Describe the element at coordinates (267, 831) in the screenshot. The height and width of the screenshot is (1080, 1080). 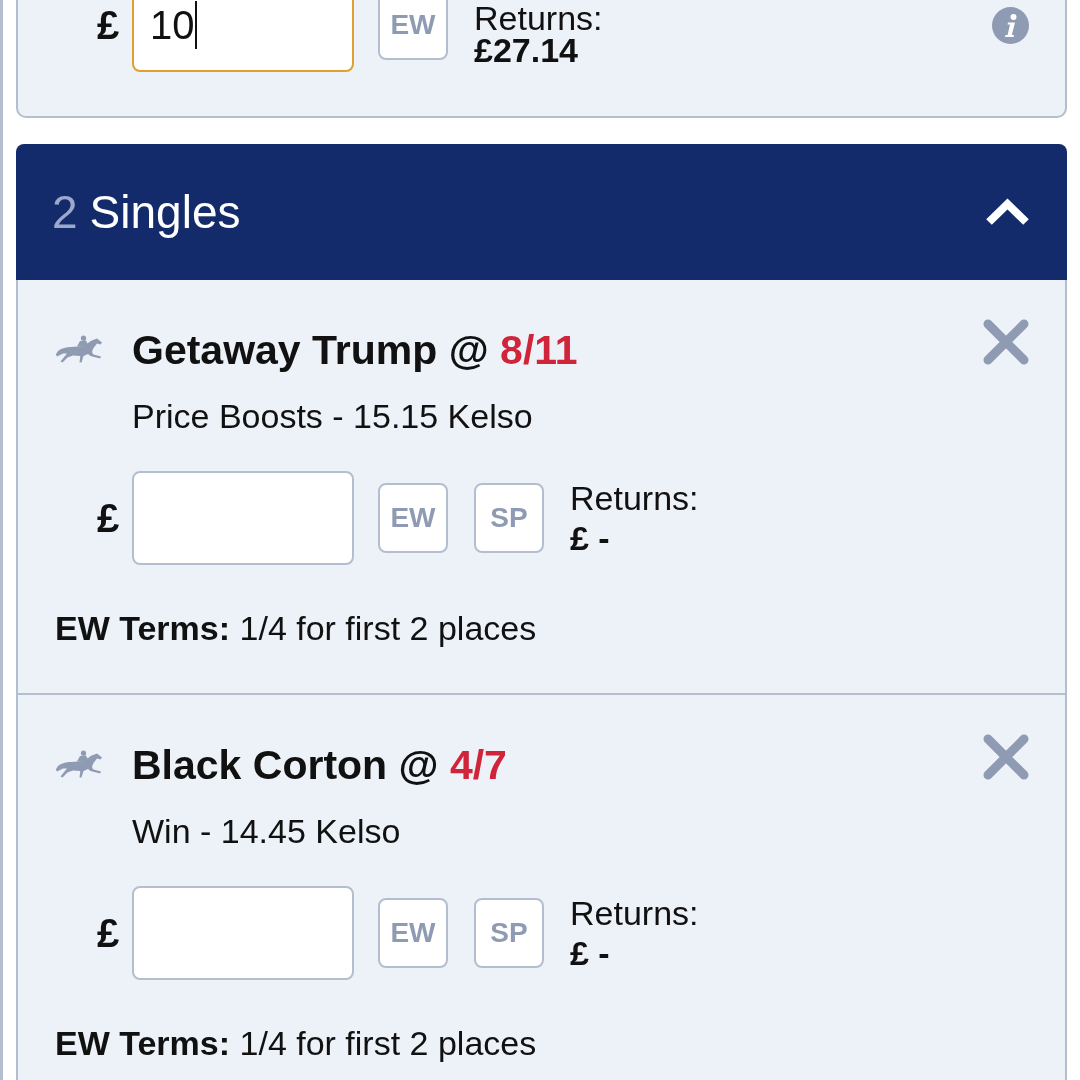
I see `market-description: Win - 14.45 Kelso` at that location.